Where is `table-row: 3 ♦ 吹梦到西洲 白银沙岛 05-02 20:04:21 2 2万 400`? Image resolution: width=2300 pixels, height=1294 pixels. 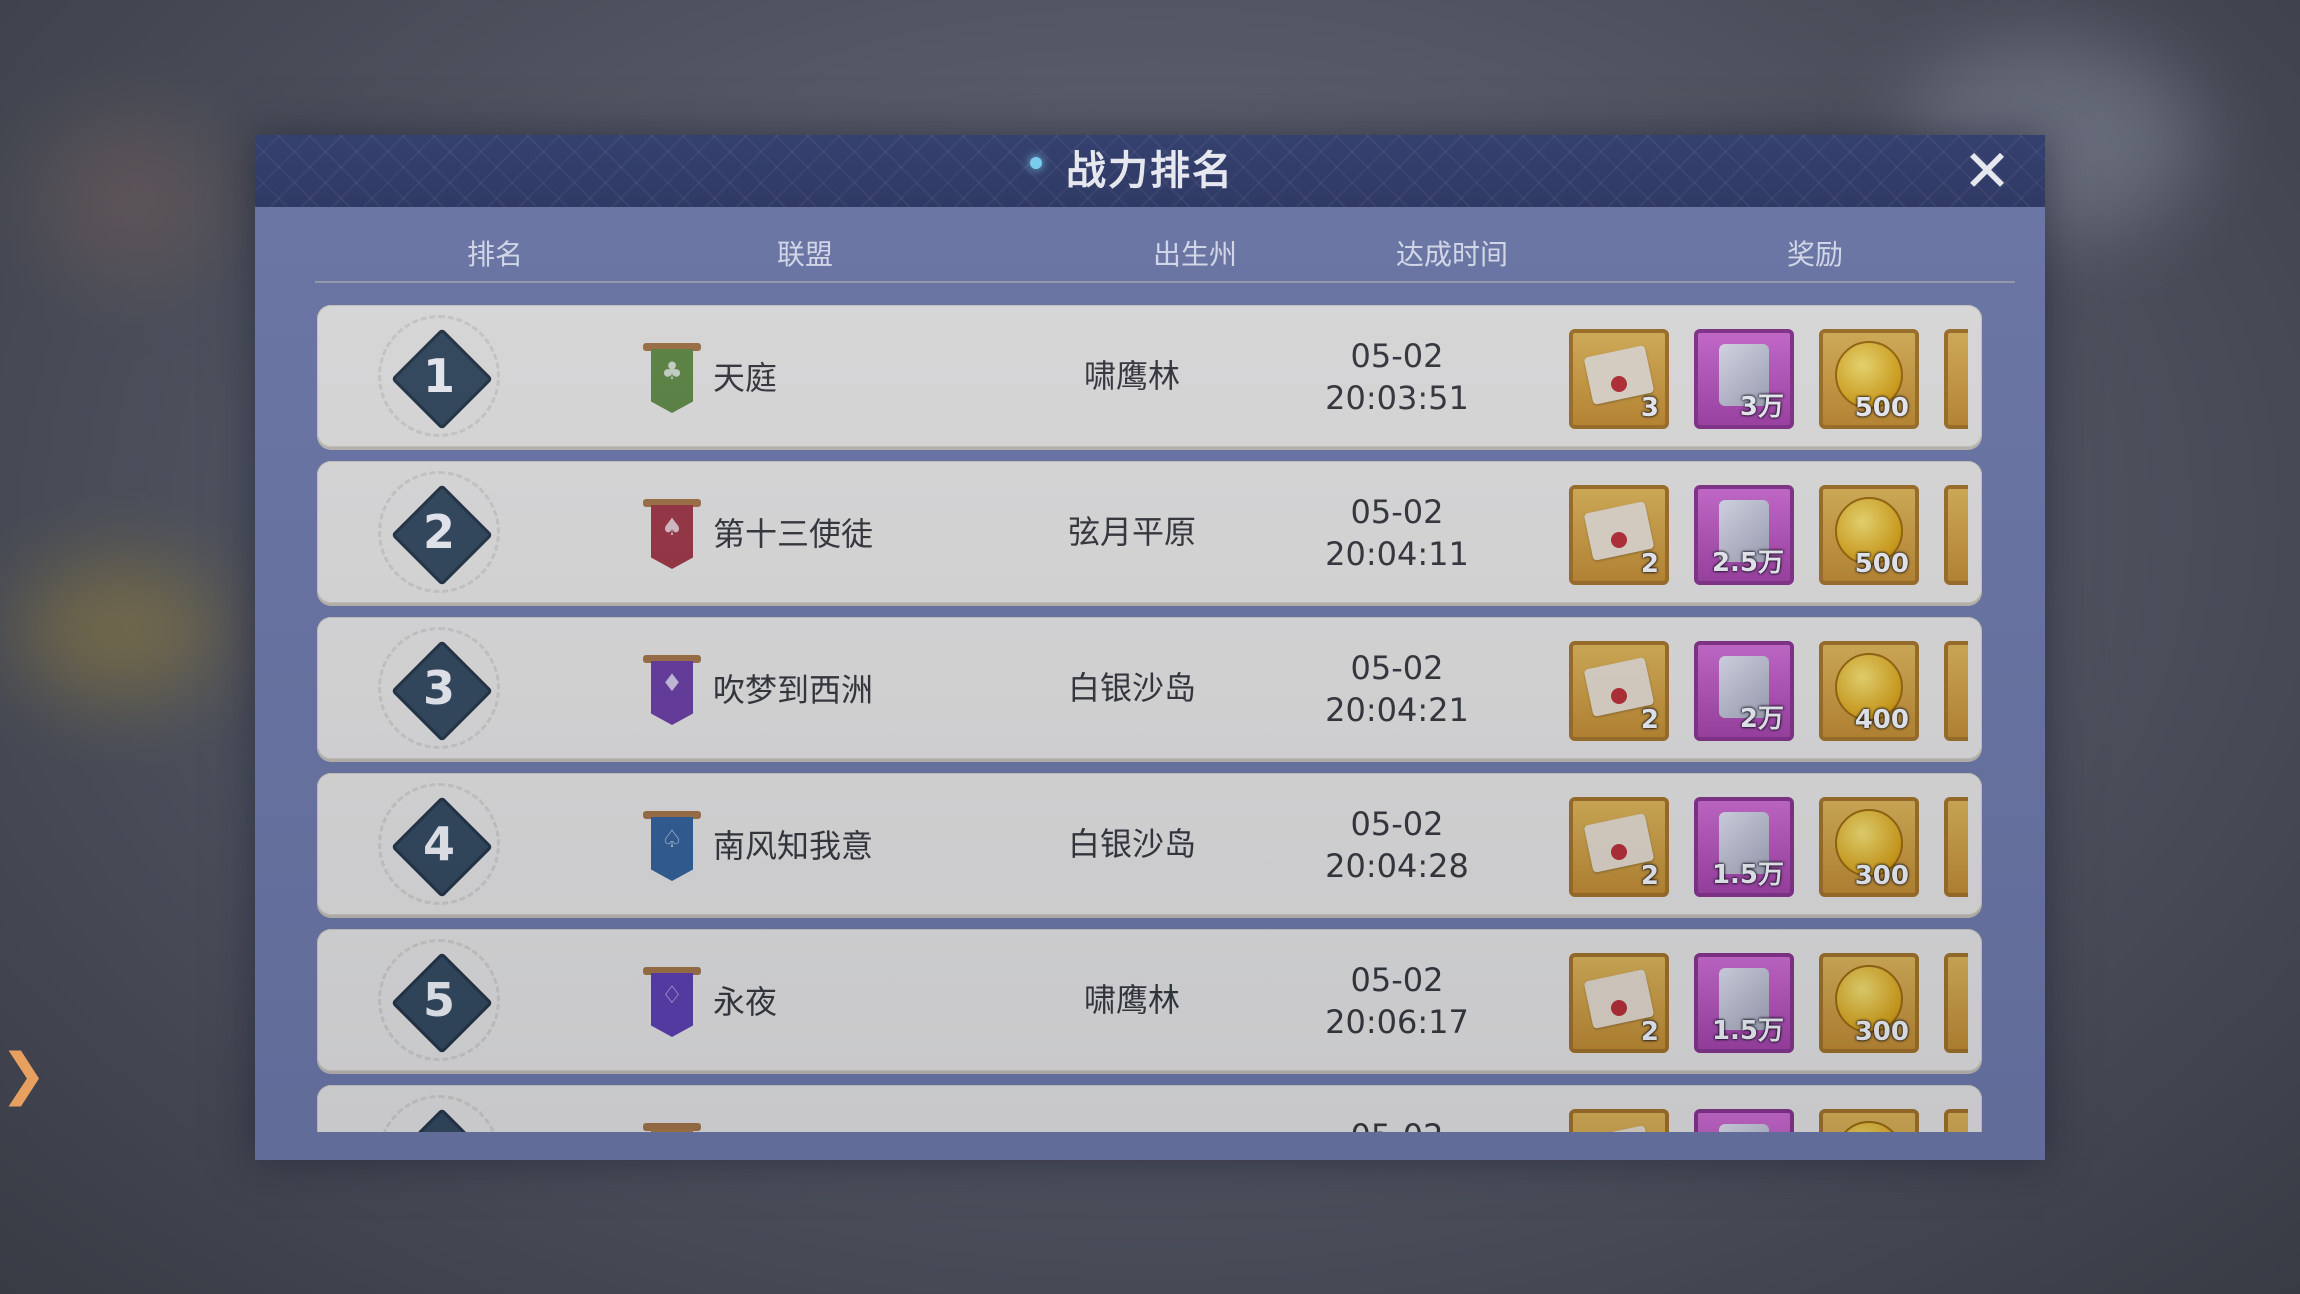 table-row: 3 ♦ 吹梦到西洲 白银沙岛 05-02 20:04:21 2 2万 400 is located at coordinates (1149, 688).